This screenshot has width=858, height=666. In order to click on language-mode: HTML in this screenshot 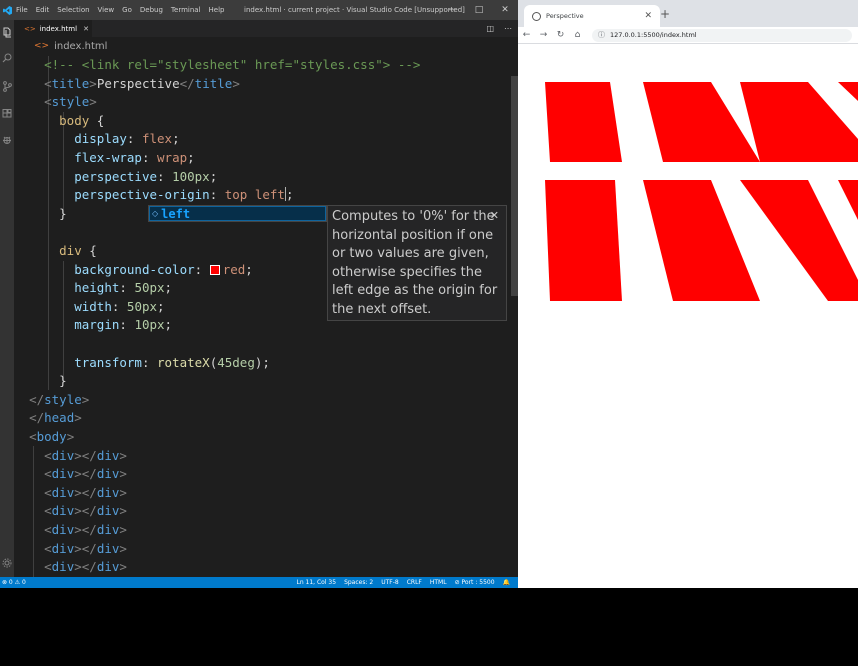, I will do `click(438, 582)`.